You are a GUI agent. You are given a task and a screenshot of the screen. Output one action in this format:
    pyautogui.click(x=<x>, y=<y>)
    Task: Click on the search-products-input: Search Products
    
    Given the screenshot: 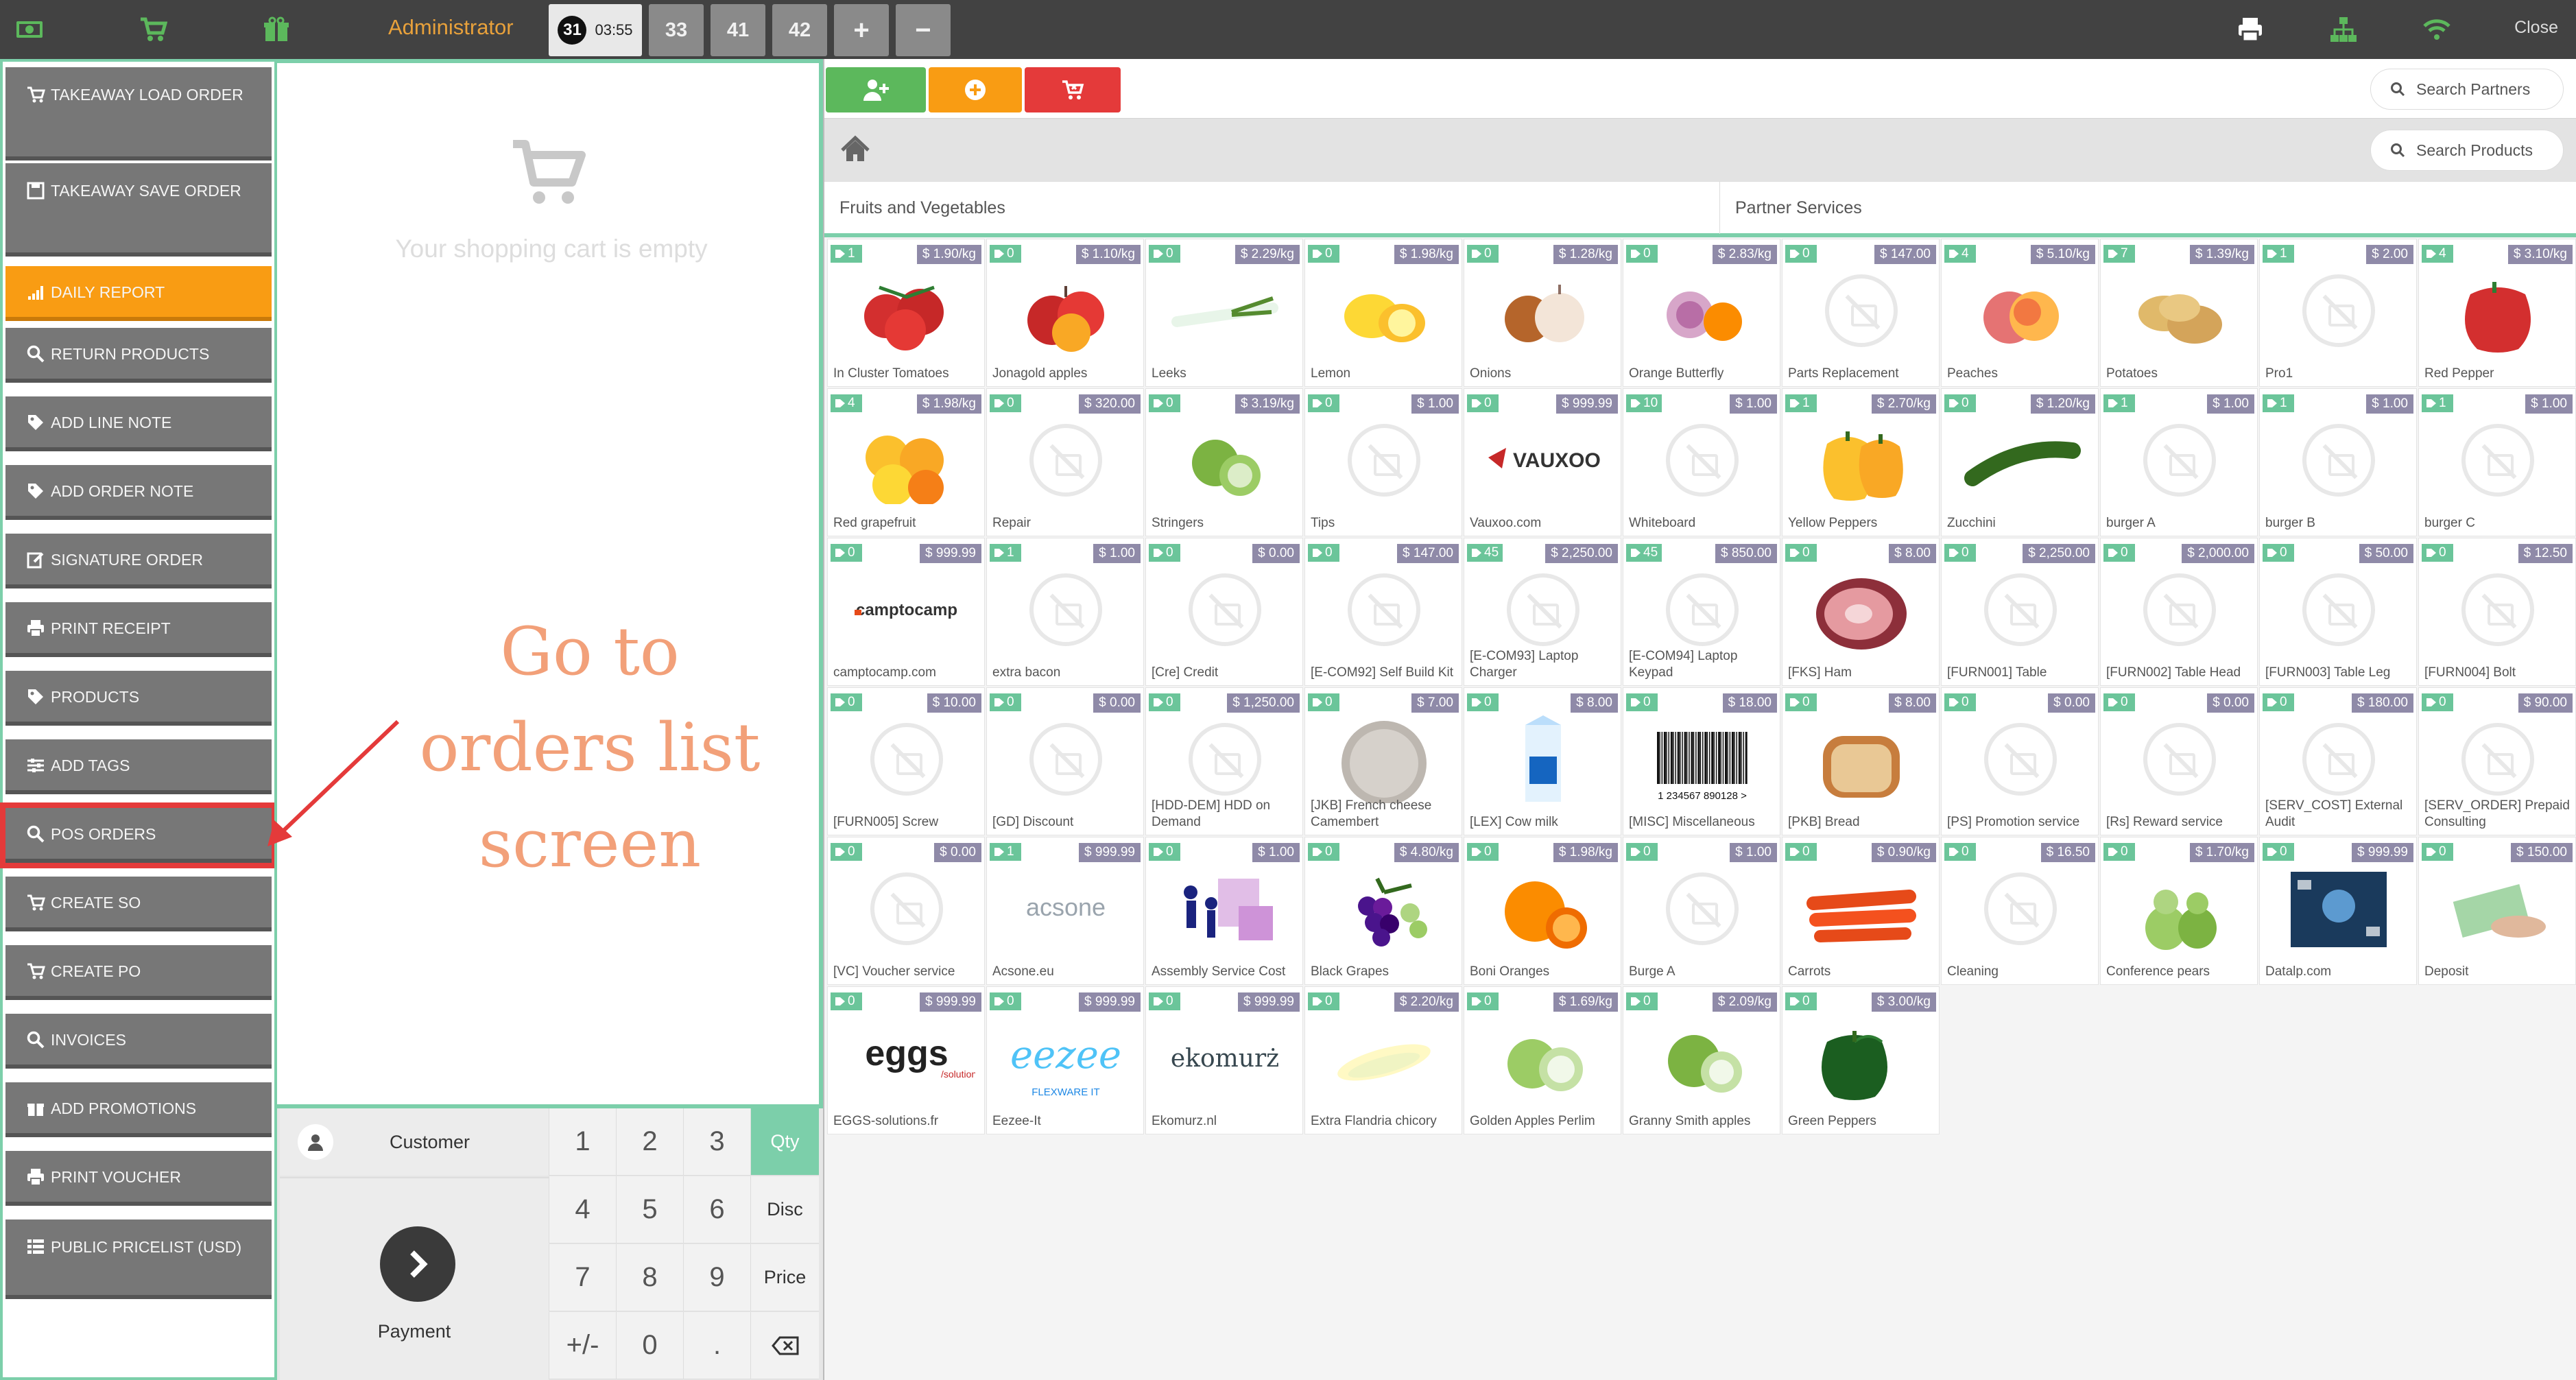 What is the action you would take?
    pyautogui.click(x=2467, y=150)
    